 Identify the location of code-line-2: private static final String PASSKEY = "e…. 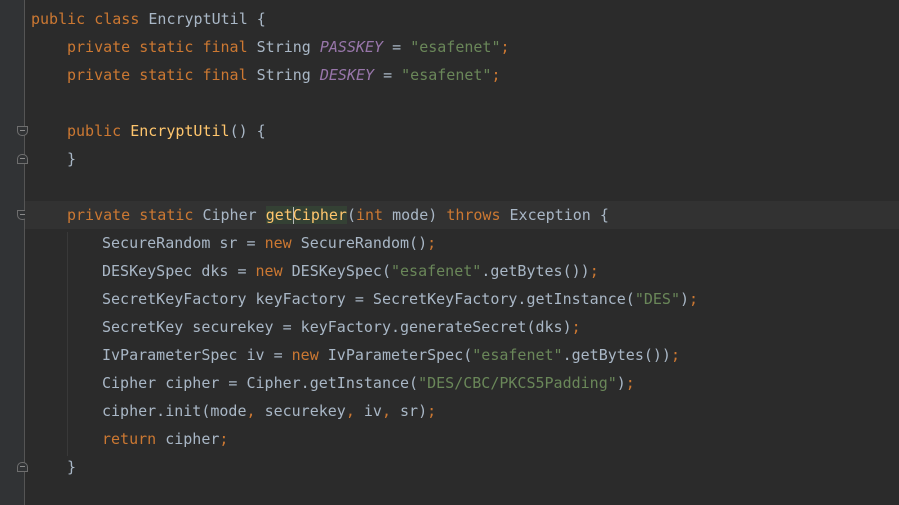
(270, 47).